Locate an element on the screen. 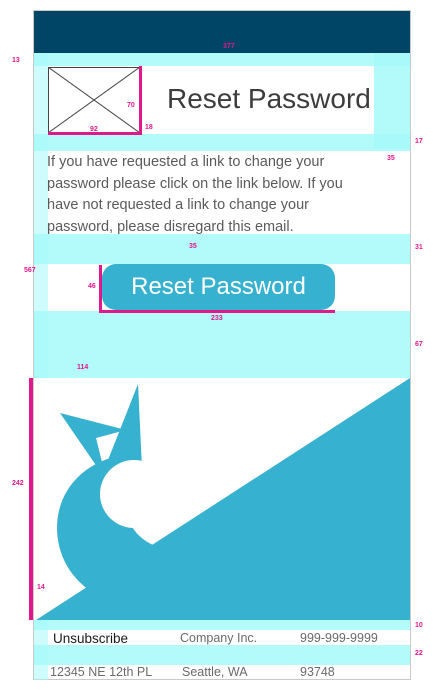 The height and width of the screenshot is (693, 441). annotation-label: 46 is located at coordinates (92, 286).